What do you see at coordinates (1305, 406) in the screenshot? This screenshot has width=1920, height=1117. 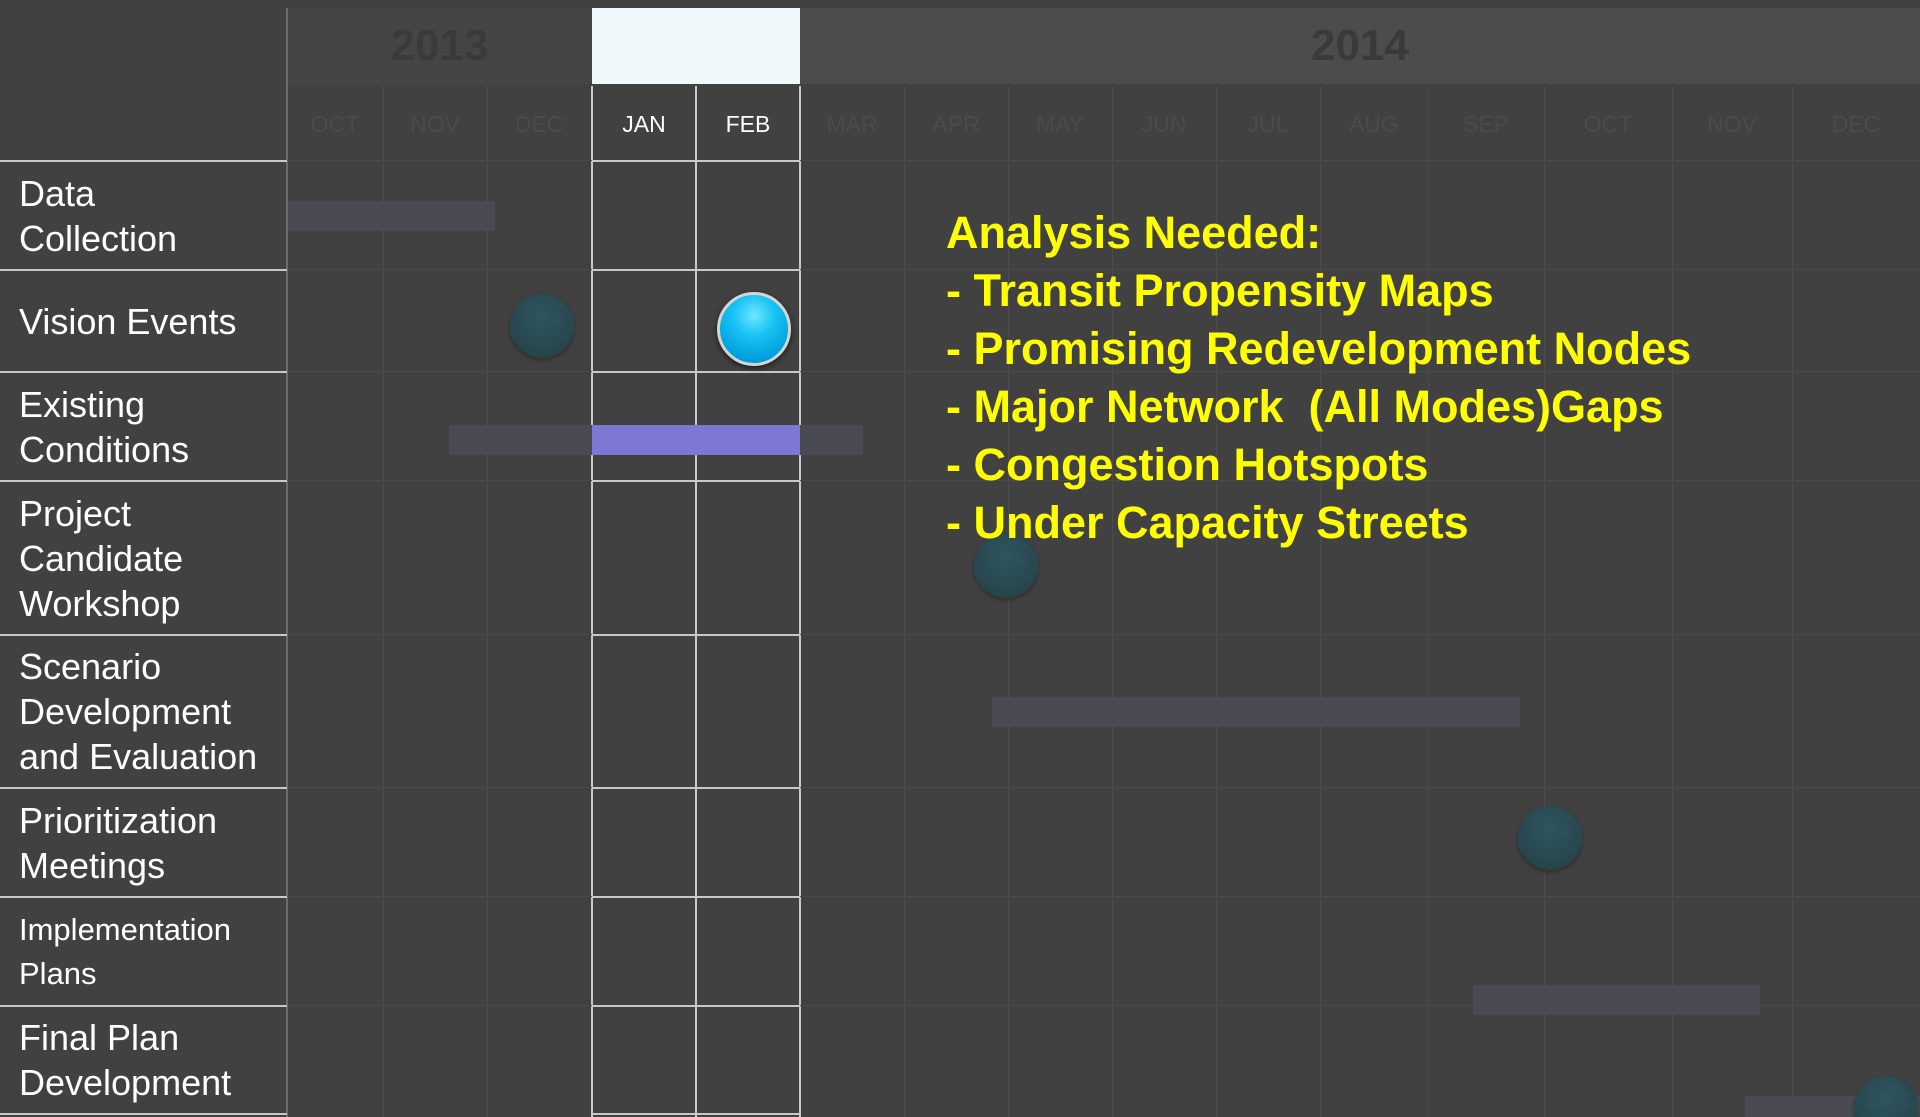 I see `annotation-item-network-gaps: - Major Network (All Modes)Gaps` at bounding box center [1305, 406].